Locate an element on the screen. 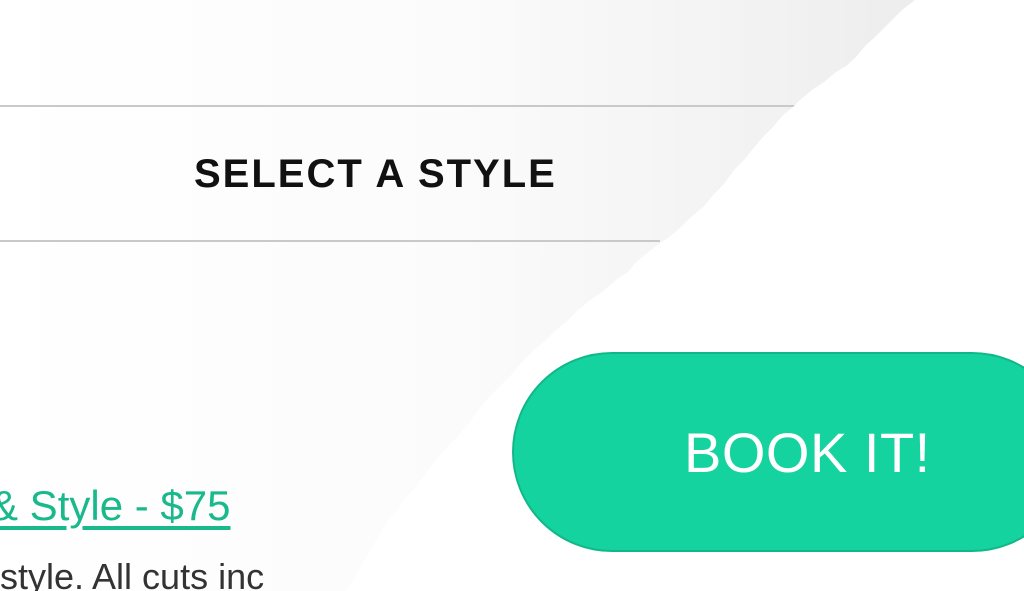 The image size is (1024, 591). divider-top is located at coordinates (405, 106).